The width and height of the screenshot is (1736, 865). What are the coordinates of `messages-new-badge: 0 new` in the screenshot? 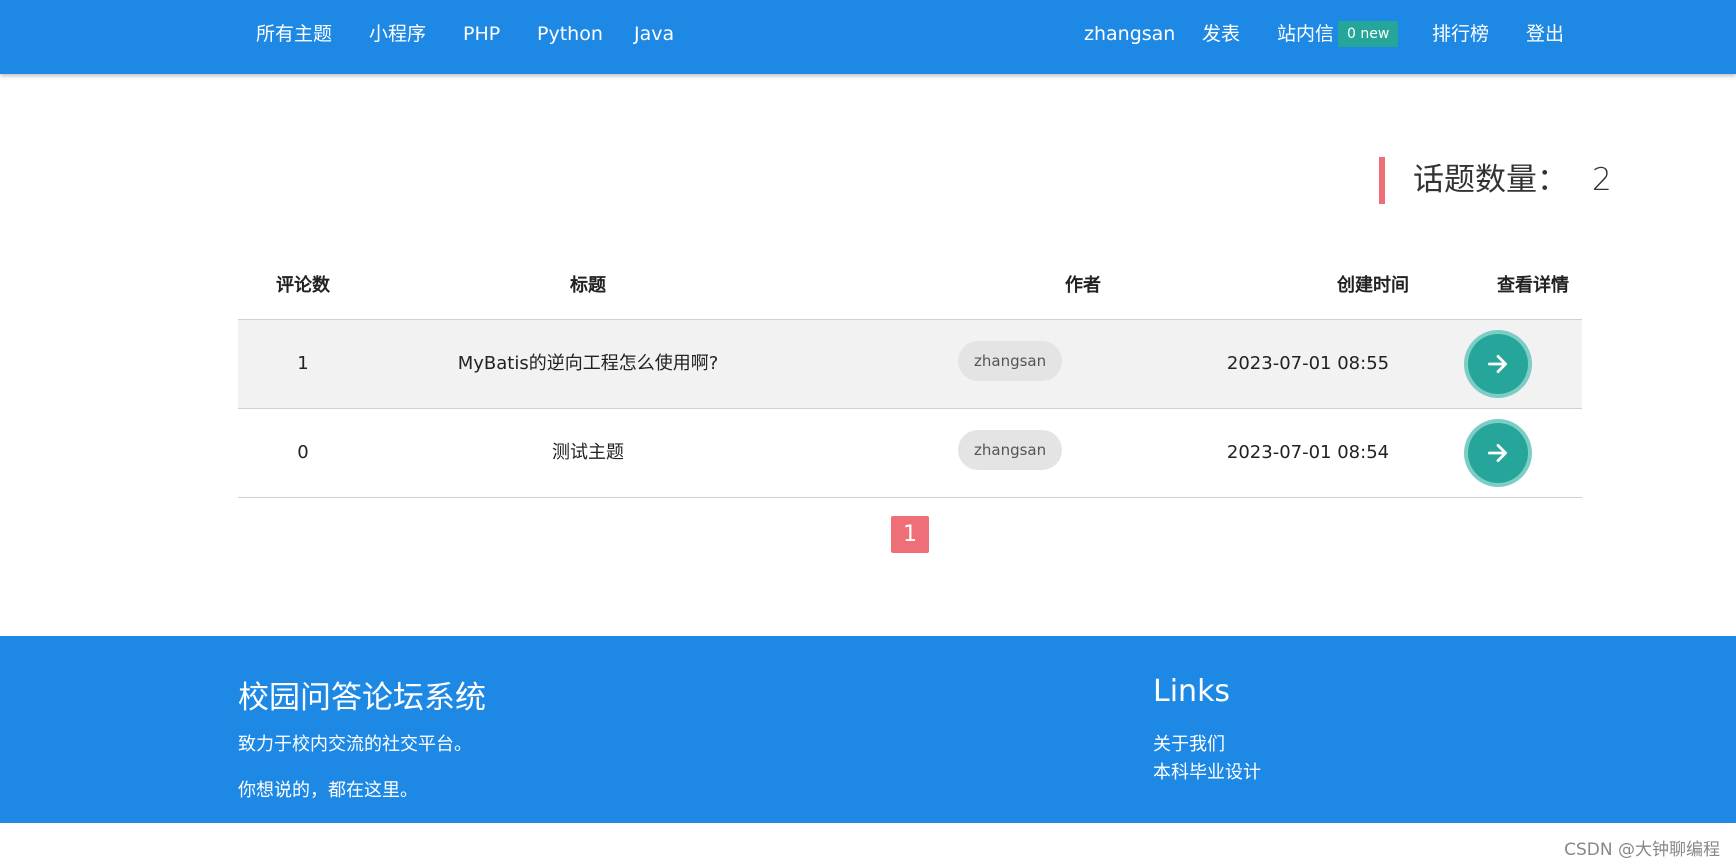 It's located at (1368, 33).